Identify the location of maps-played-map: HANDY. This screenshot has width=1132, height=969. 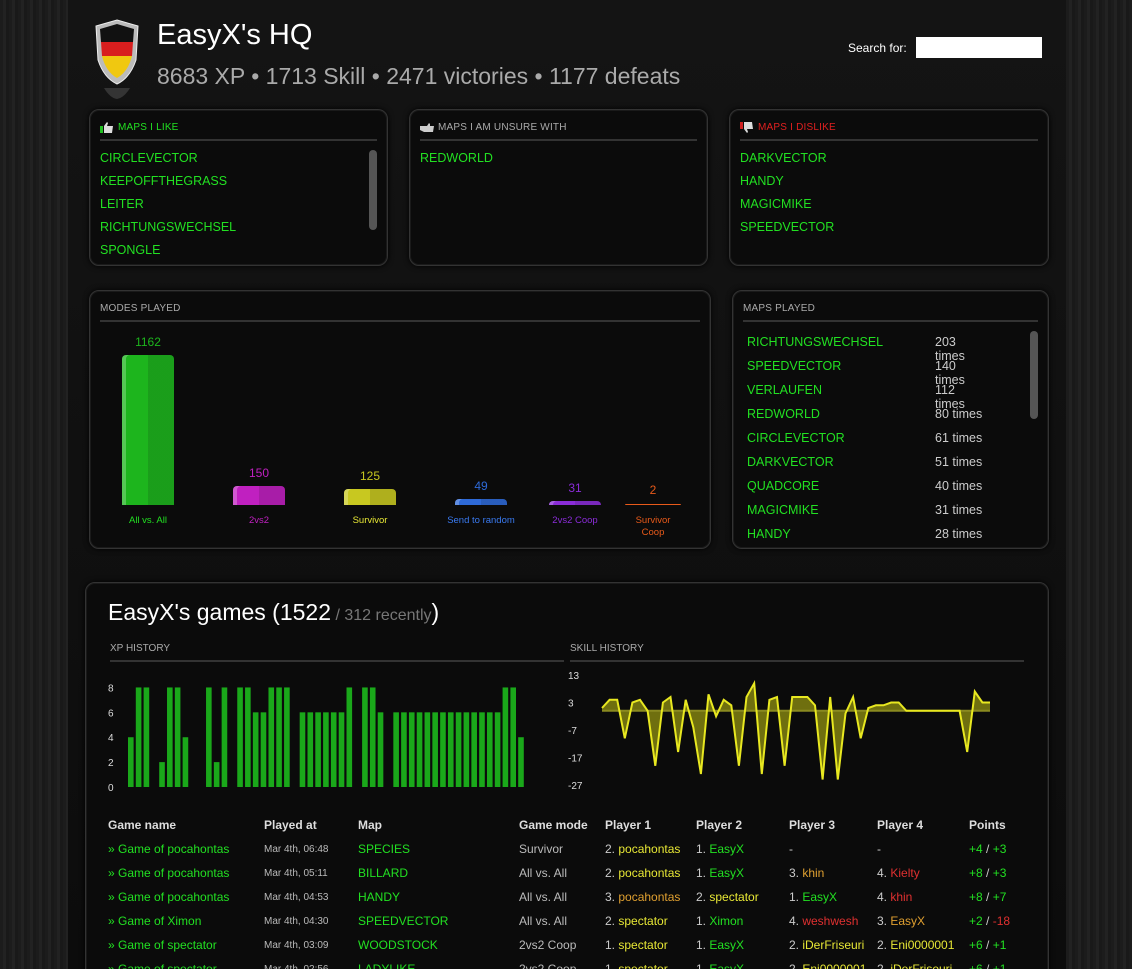
(769, 534).